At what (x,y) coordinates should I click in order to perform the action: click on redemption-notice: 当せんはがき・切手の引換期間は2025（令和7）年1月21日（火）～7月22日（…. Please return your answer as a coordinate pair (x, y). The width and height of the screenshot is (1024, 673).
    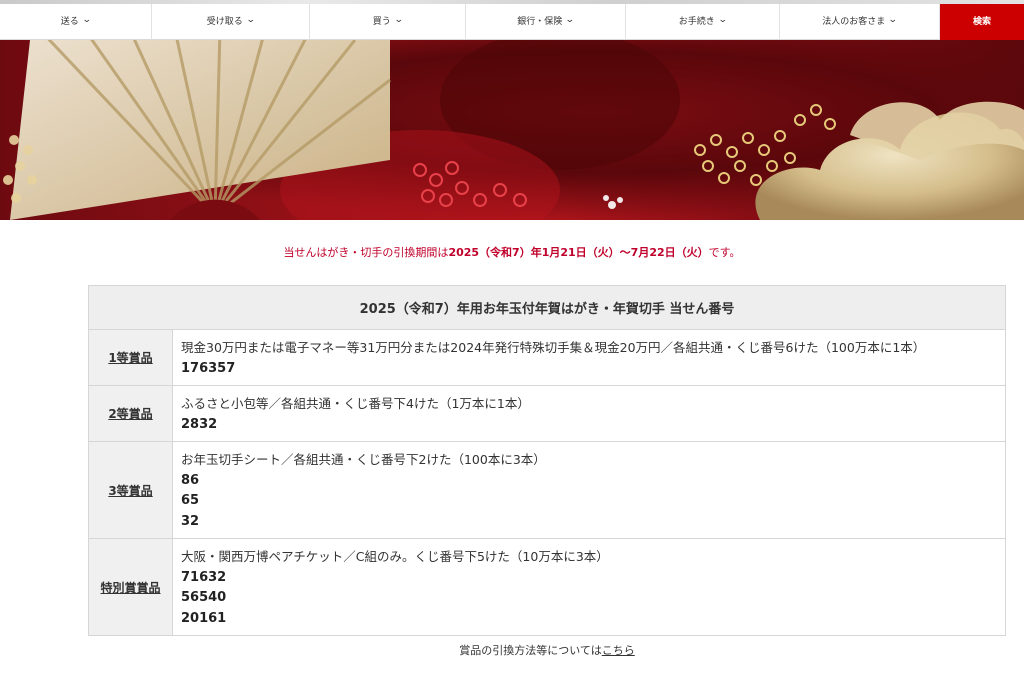
    Looking at the image, I should click on (512, 252).